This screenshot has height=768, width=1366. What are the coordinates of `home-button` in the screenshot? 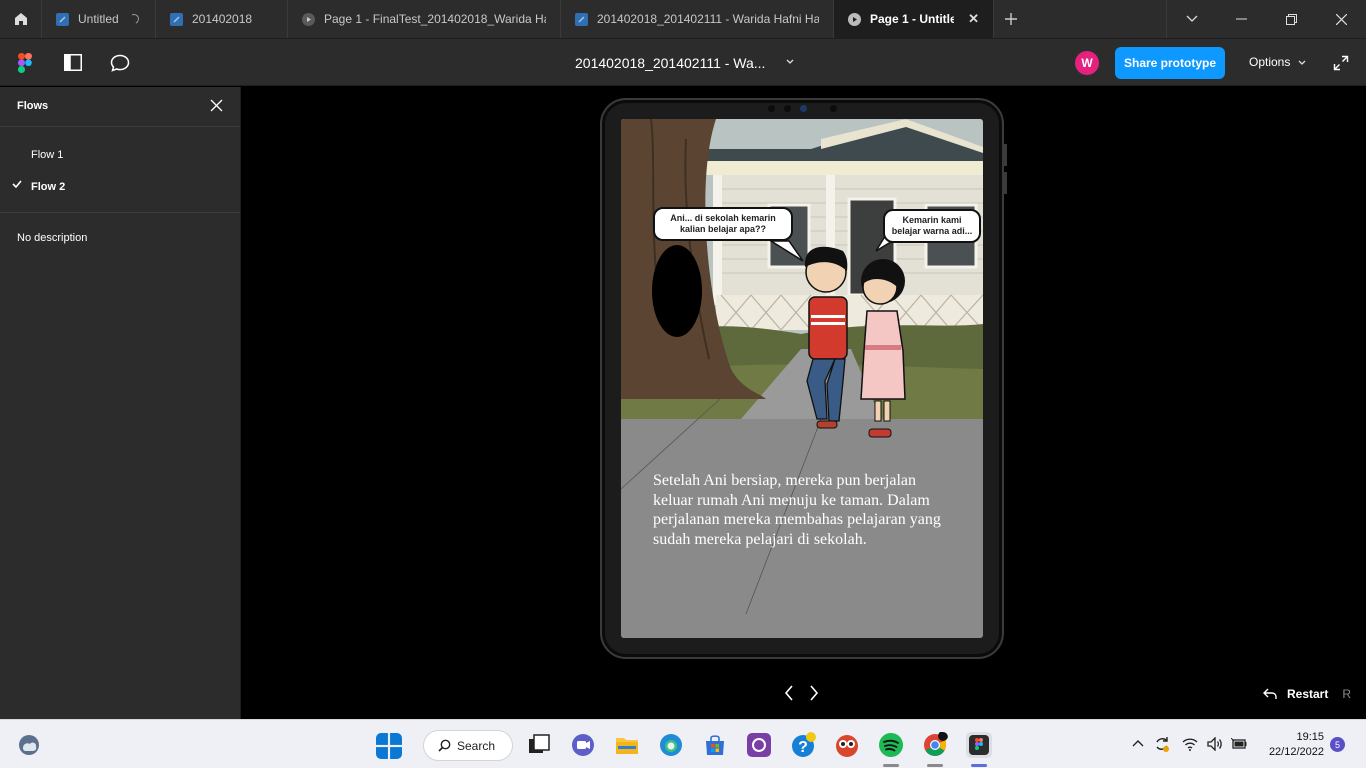 It's located at (21, 19).